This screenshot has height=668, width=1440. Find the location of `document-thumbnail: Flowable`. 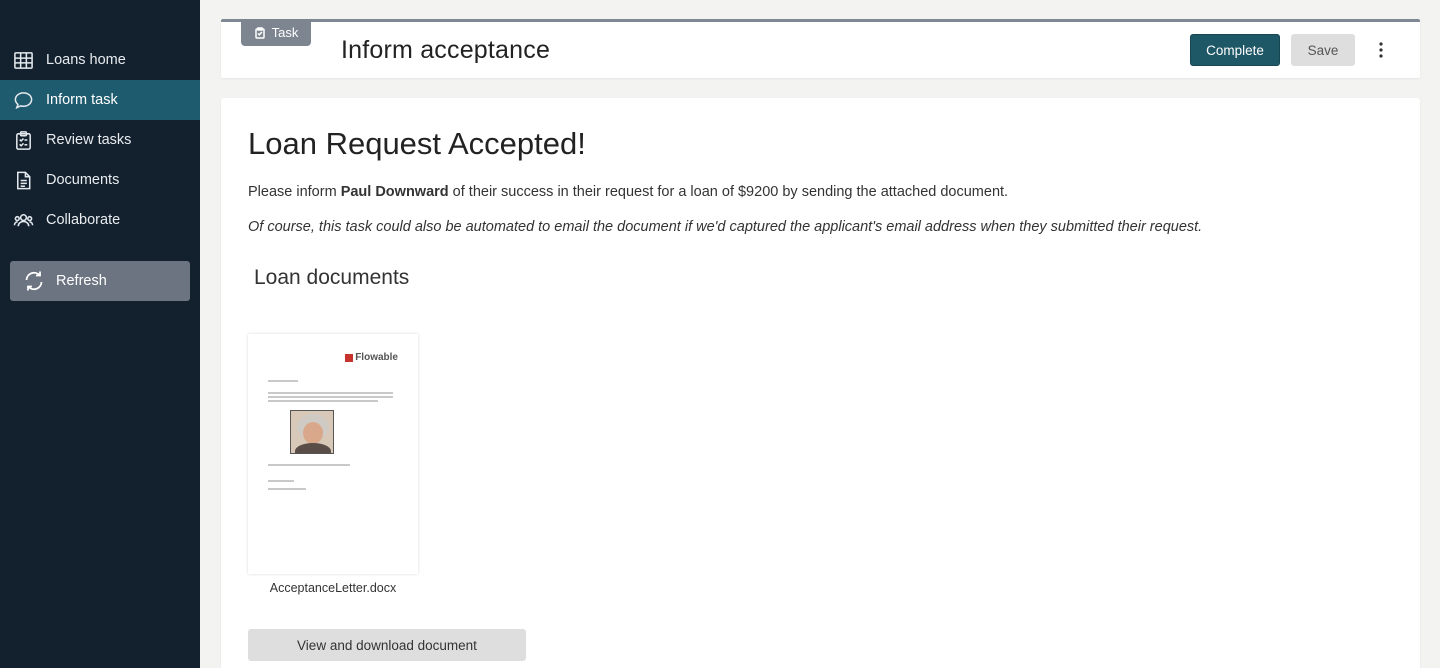

document-thumbnail: Flowable is located at coordinates (333, 454).